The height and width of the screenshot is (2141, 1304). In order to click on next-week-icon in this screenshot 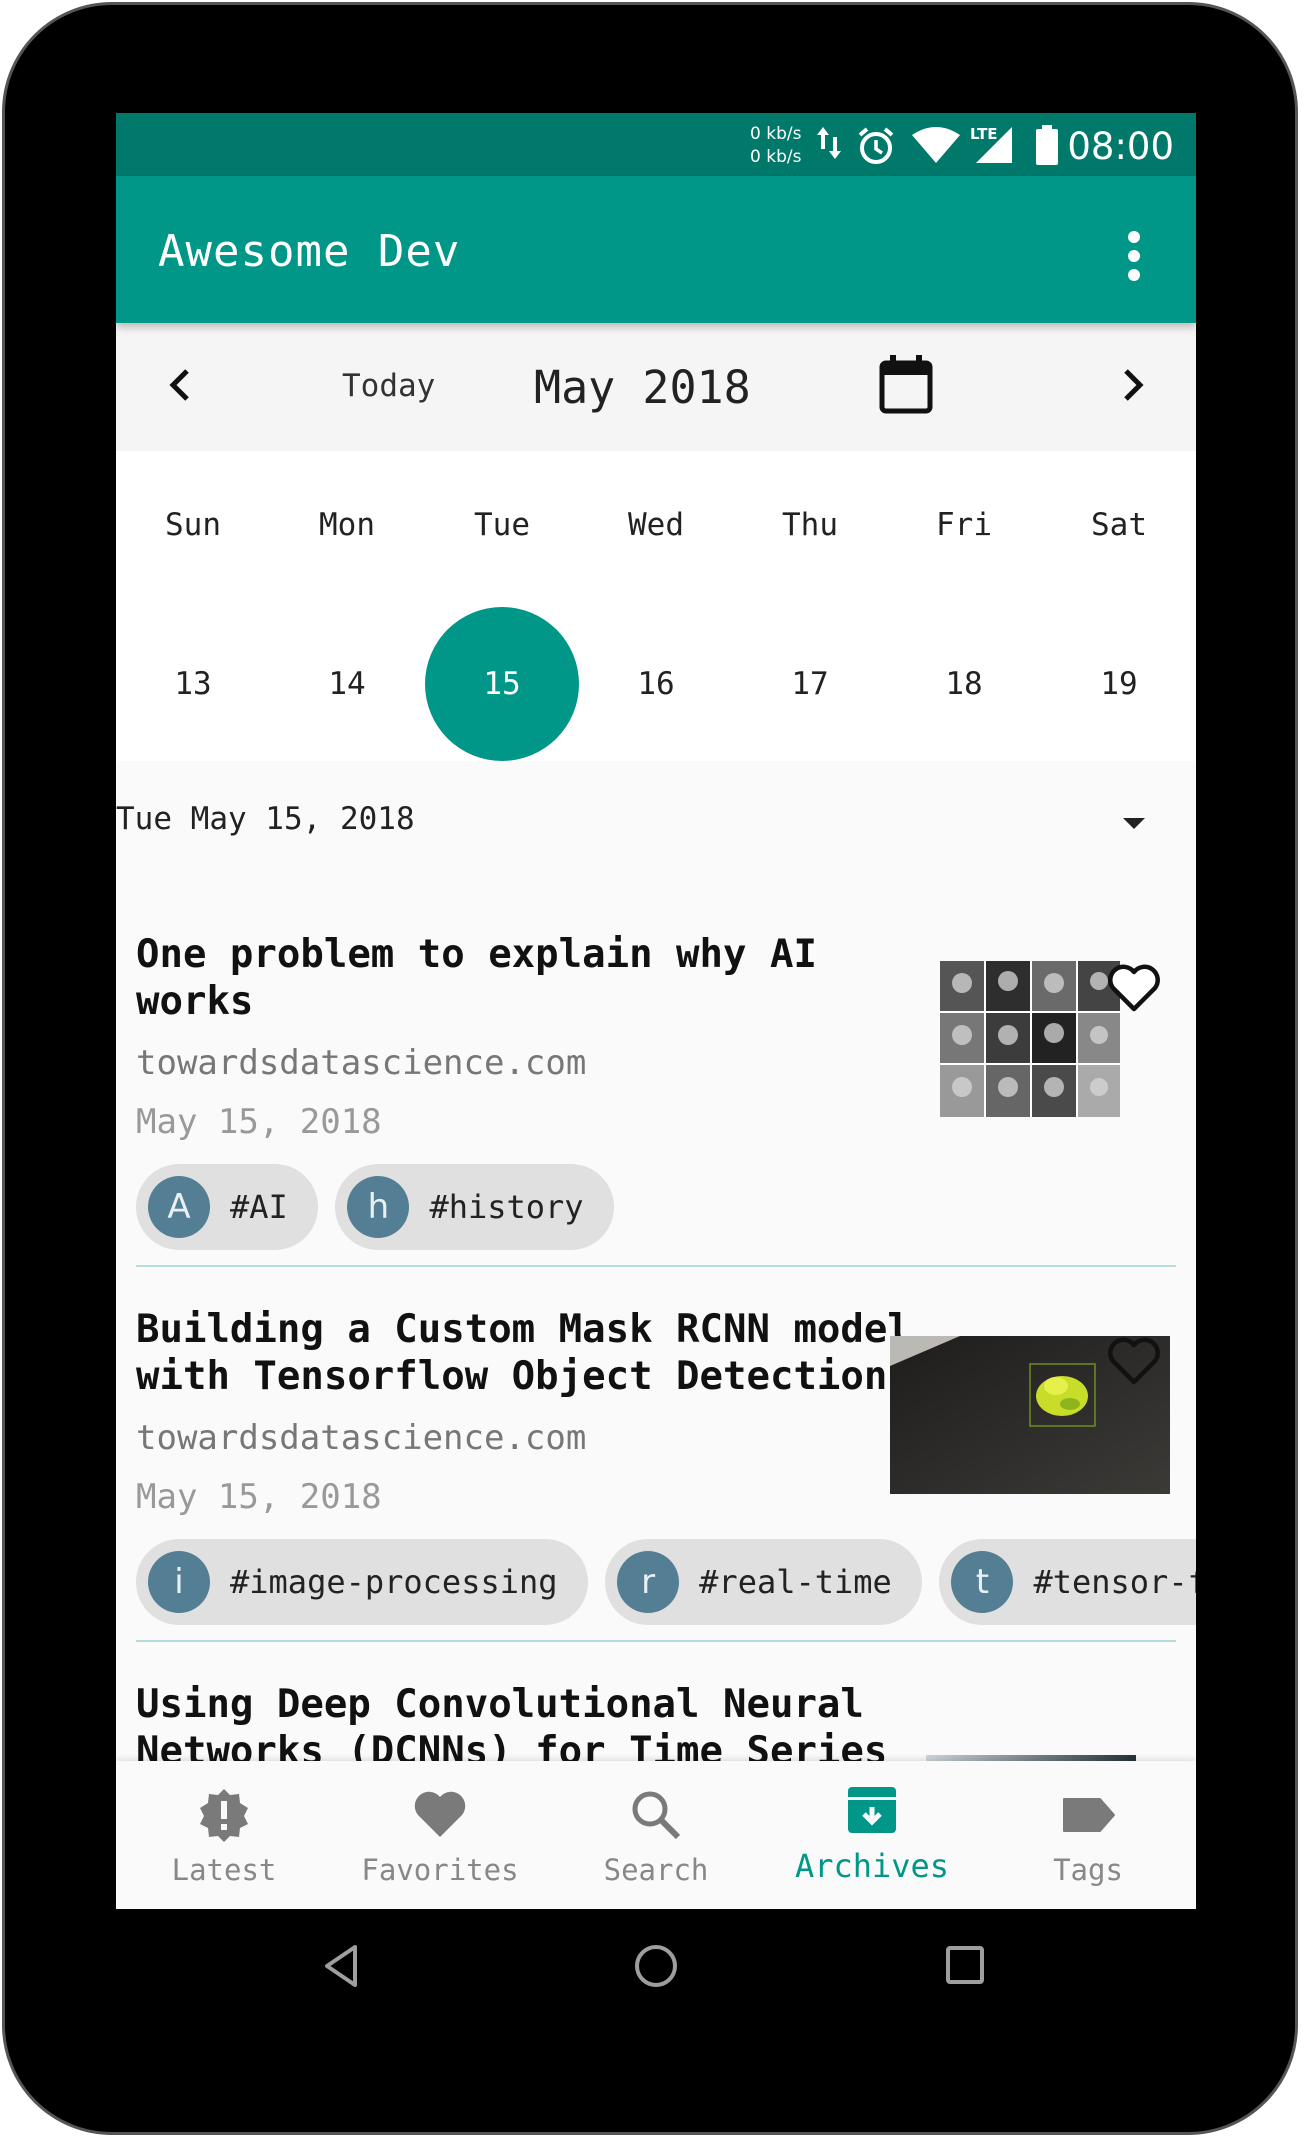, I will do `click(1132, 385)`.